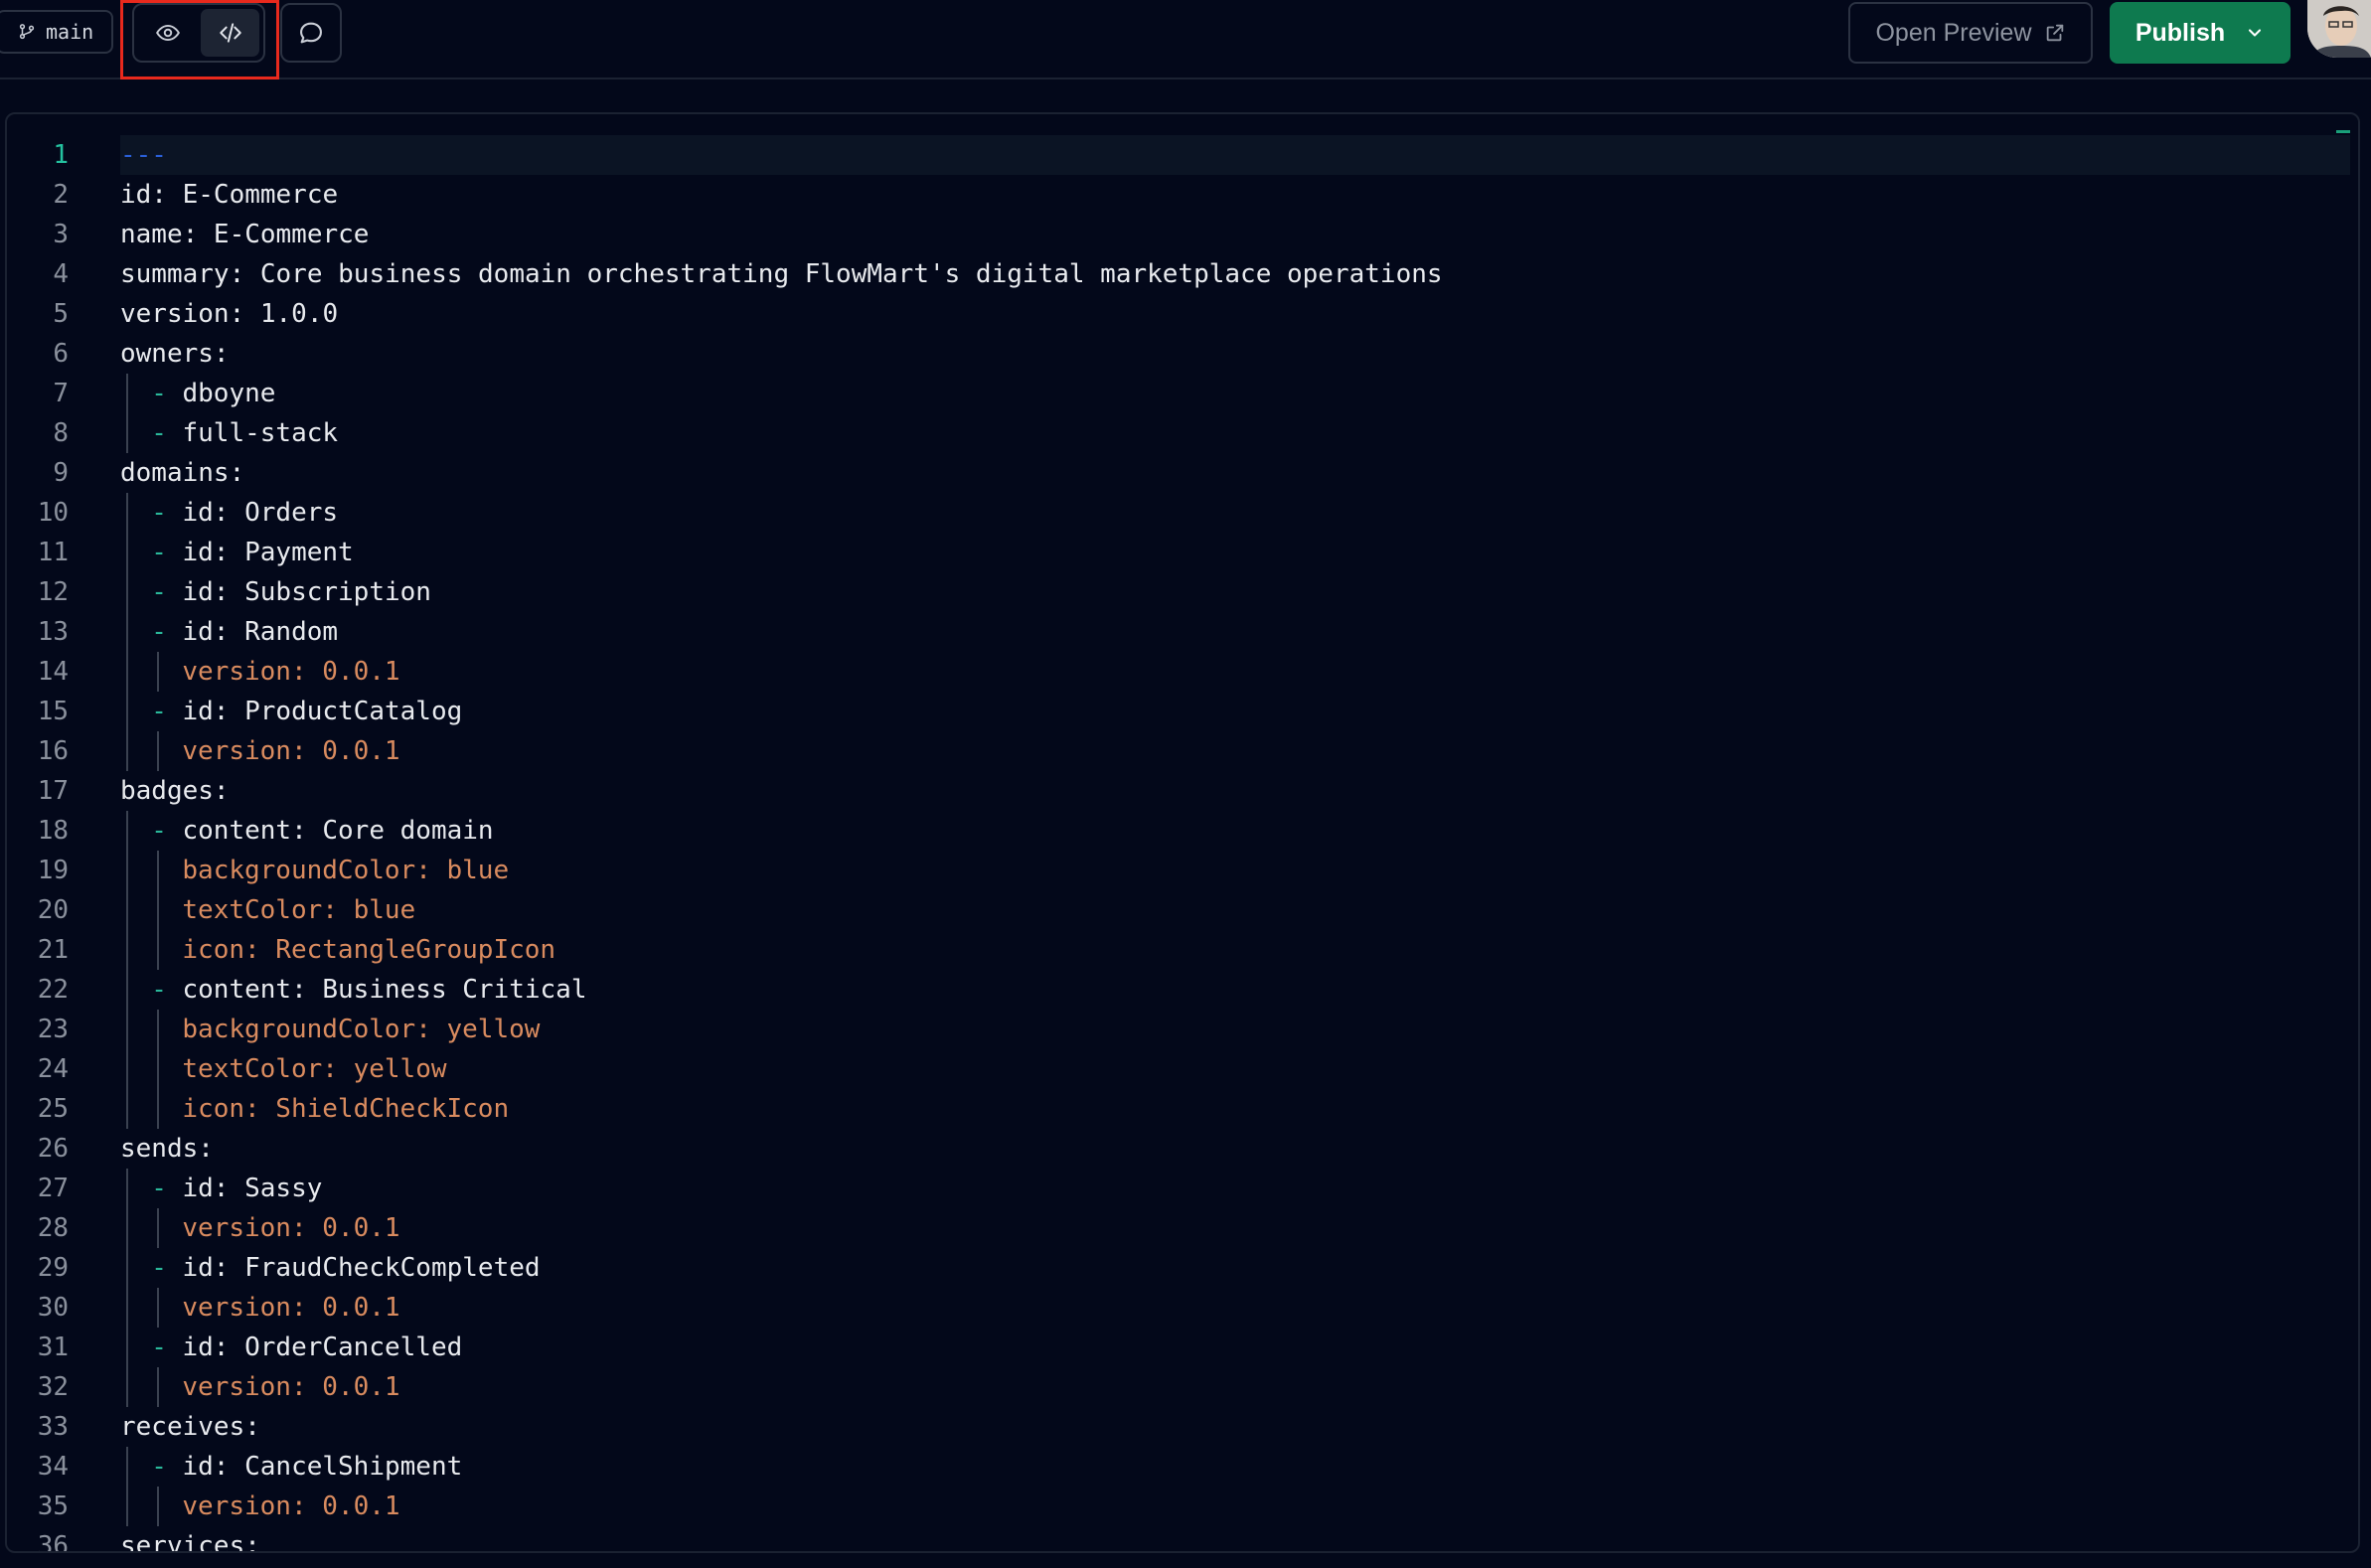 This screenshot has width=2371, height=1568. Describe the element at coordinates (1182, 592) in the screenshot. I see `code-line: 12 - id: Subscription` at that location.